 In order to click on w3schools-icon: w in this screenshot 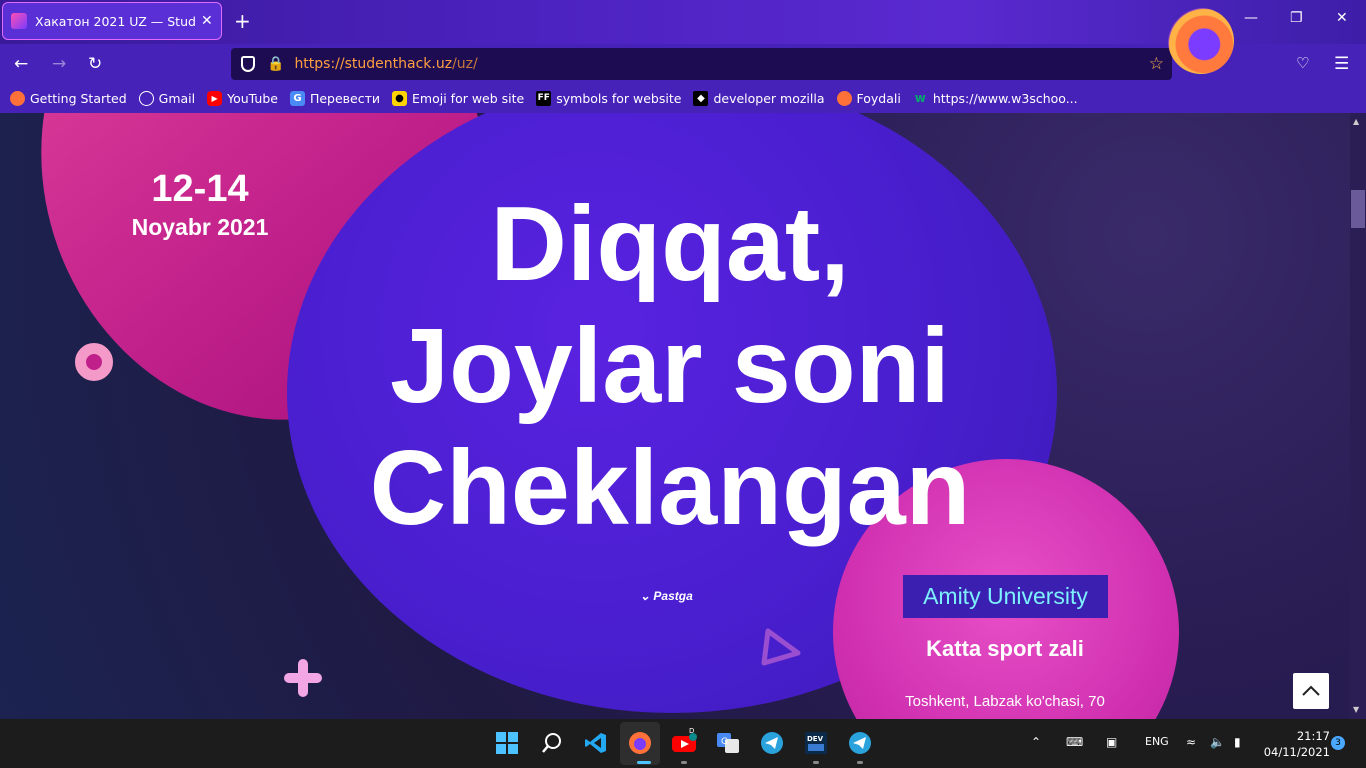, I will do `click(920, 98)`.